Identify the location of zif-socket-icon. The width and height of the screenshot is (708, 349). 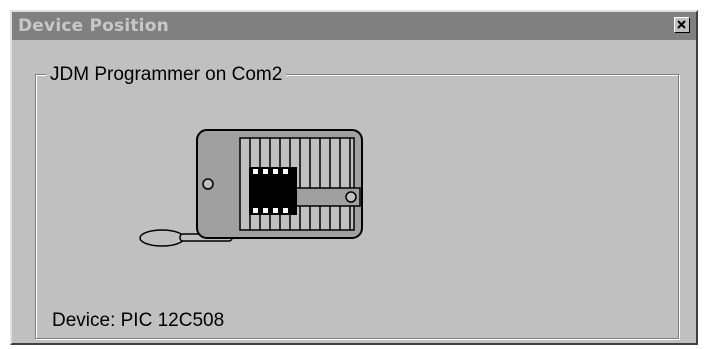
(252, 187).